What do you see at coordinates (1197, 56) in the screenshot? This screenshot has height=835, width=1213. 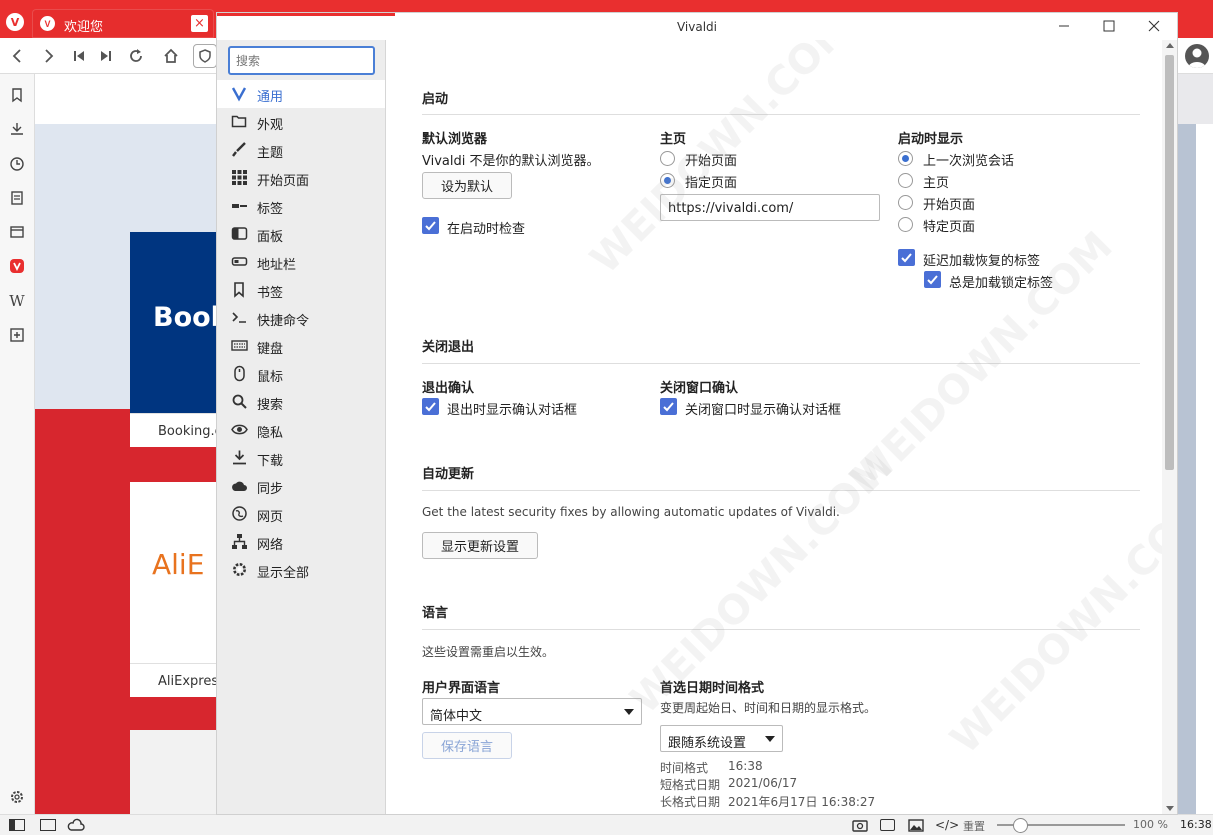 I see `profile-avatar` at bounding box center [1197, 56].